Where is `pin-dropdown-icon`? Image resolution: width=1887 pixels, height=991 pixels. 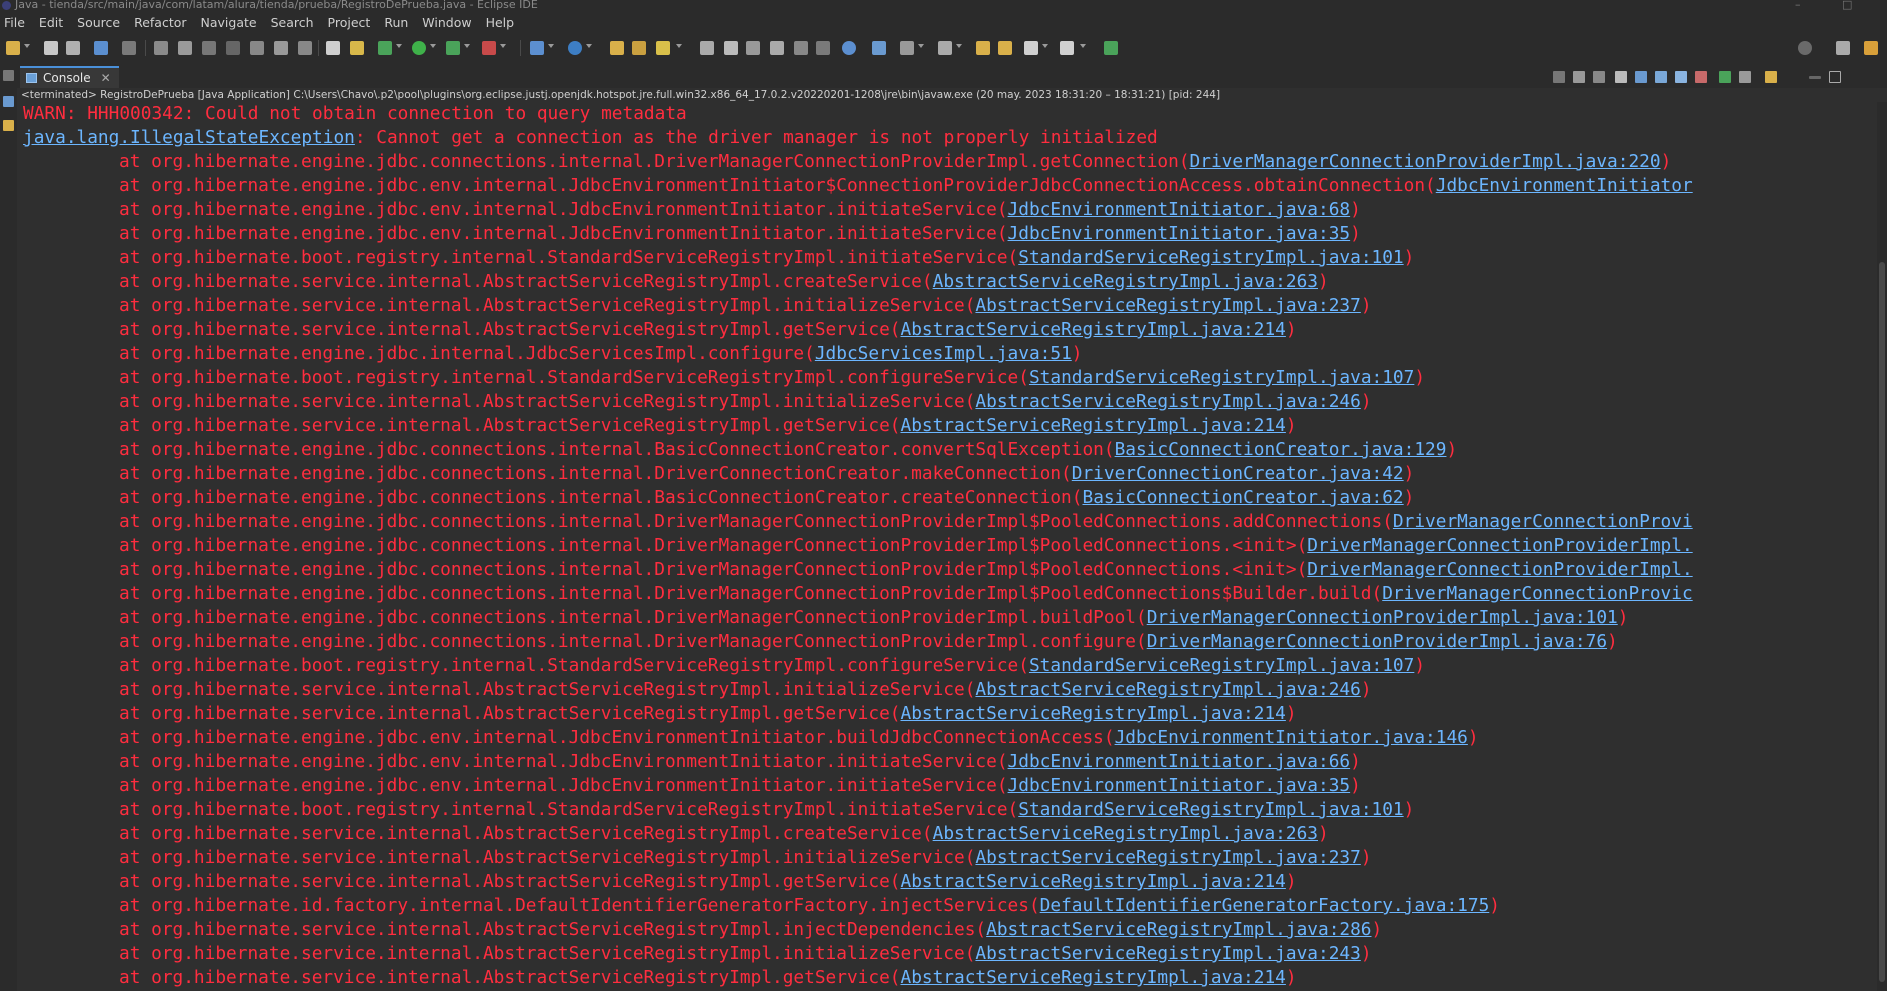
pin-dropdown-icon is located at coordinates (959, 46).